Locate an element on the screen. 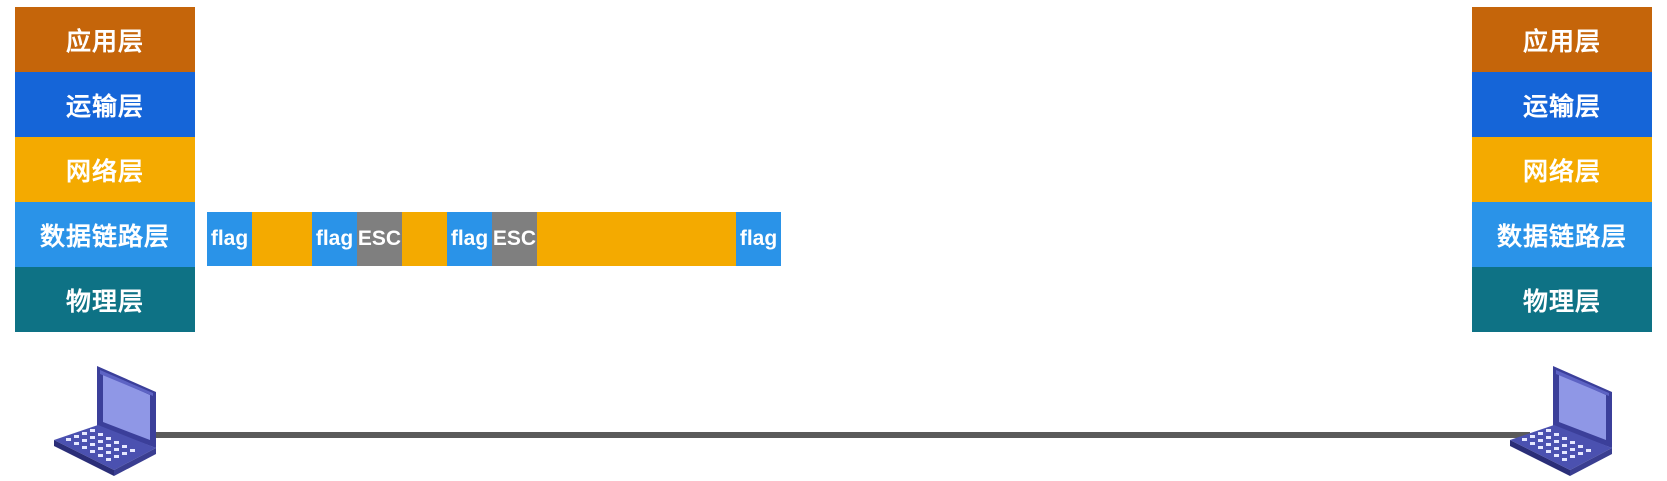 The width and height of the screenshot is (1667, 481). frame-flag-end: flag is located at coordinates (758, 239).